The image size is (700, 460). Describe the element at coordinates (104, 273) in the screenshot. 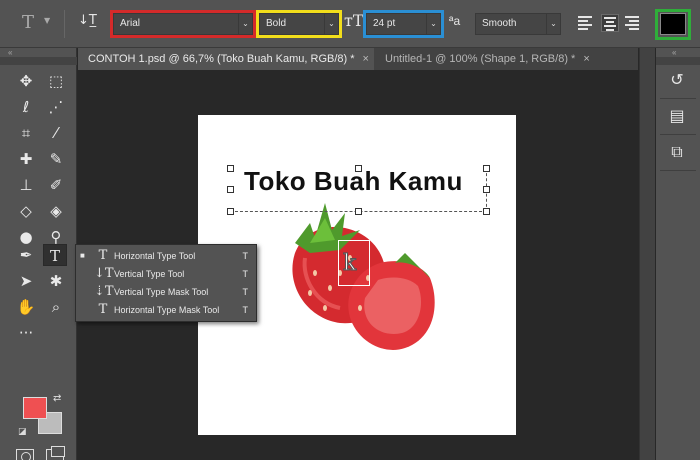

I see `vertical-type-icon: ↓T` at that location.